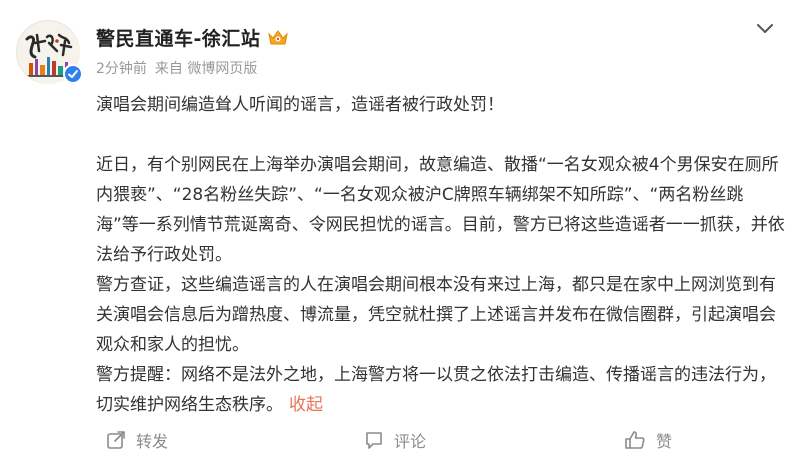 Image resolution: width=800 pixels, height=461 pixels. What do you see at coordinates (300, 105) in the screenshot?
I see `post-headline: 演唱会期间编造耸人听闻的谣言，造谣者被行政处罚！` at bounding box center [300, 105].